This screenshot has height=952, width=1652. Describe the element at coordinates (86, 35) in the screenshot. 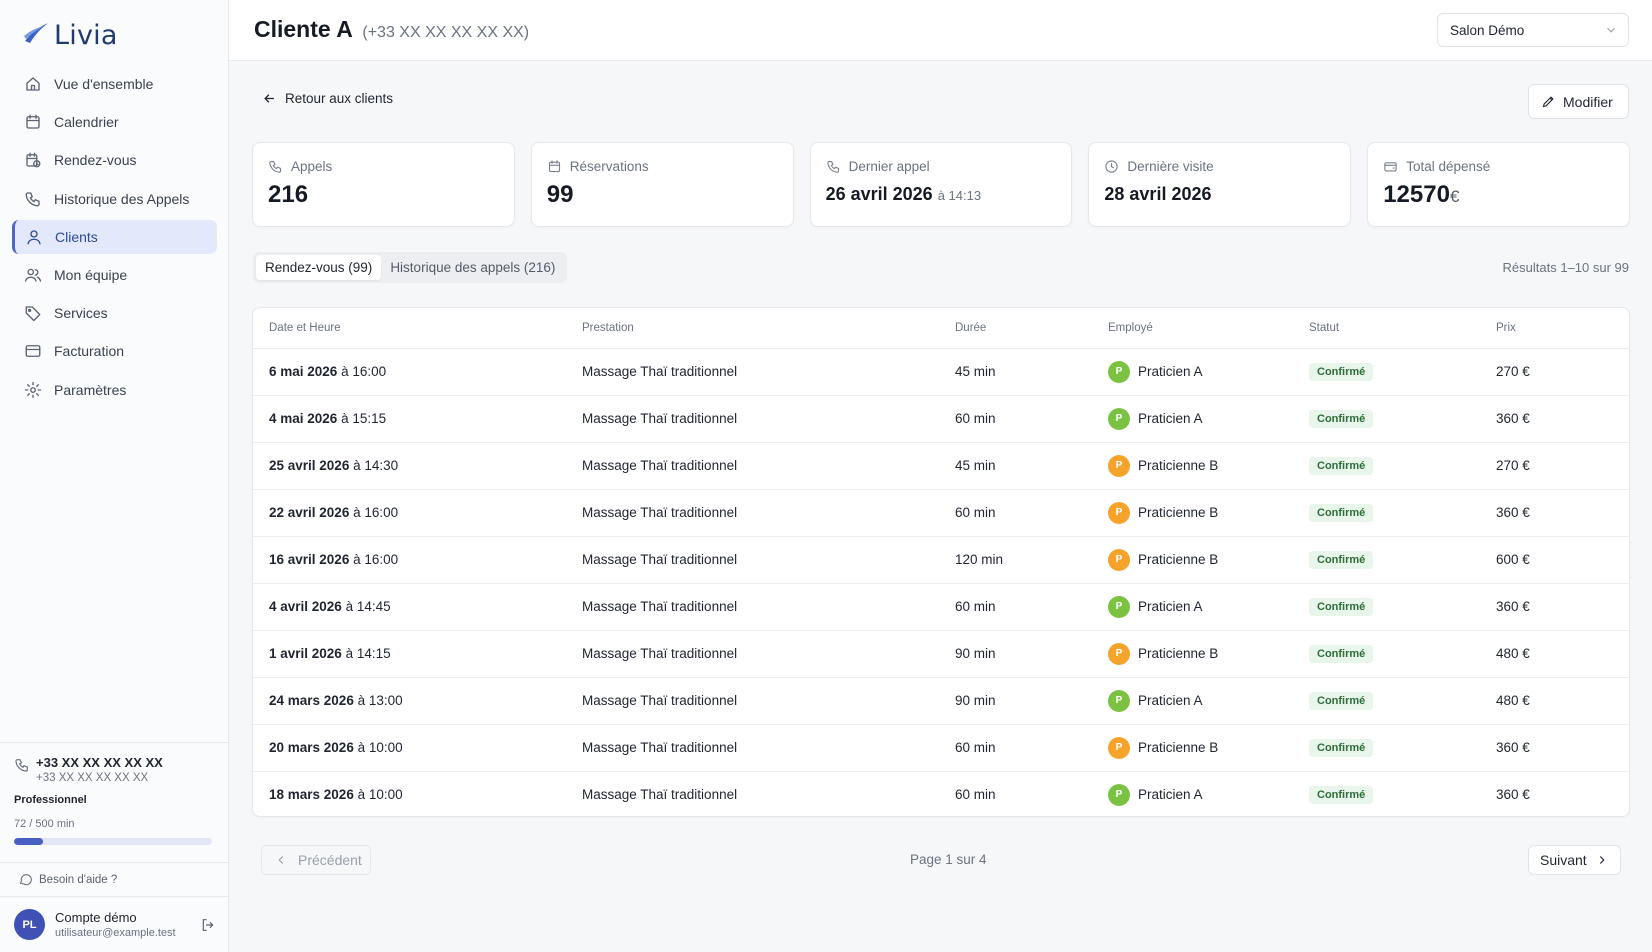

I see `app-name: Livia` at that location.